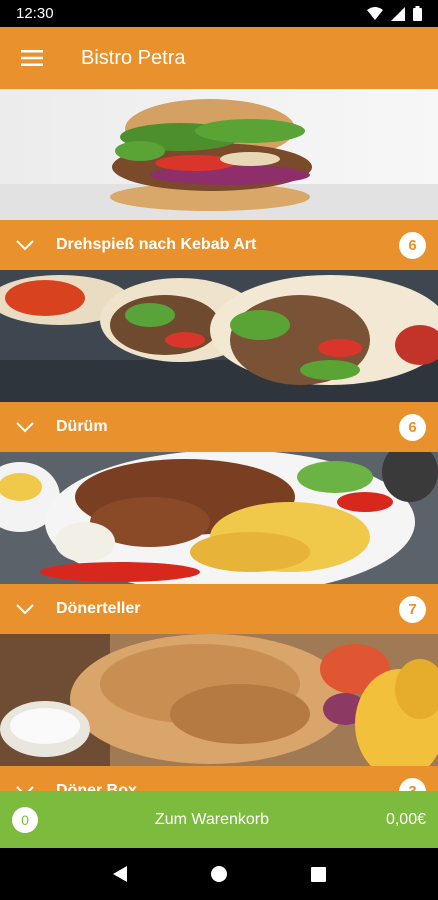 This screenshot has width=438, height=900. I want to click on category-header-drehspiess: Drehspieß nach Kebab Art 6, so click(219, 245).